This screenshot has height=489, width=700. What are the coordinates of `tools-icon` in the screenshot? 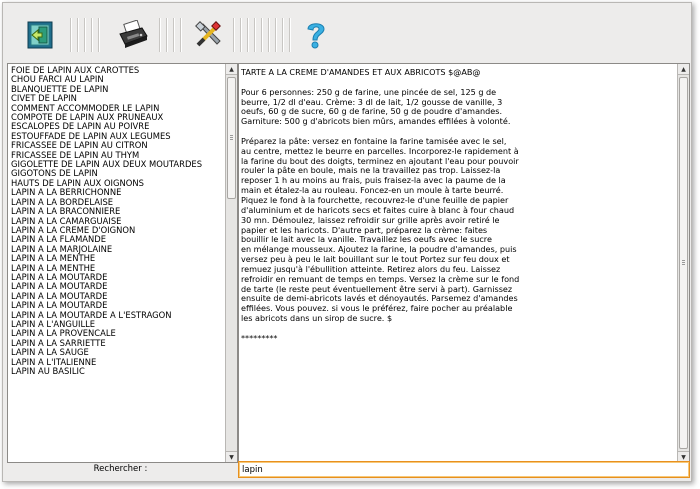 It's located at (208, 34).